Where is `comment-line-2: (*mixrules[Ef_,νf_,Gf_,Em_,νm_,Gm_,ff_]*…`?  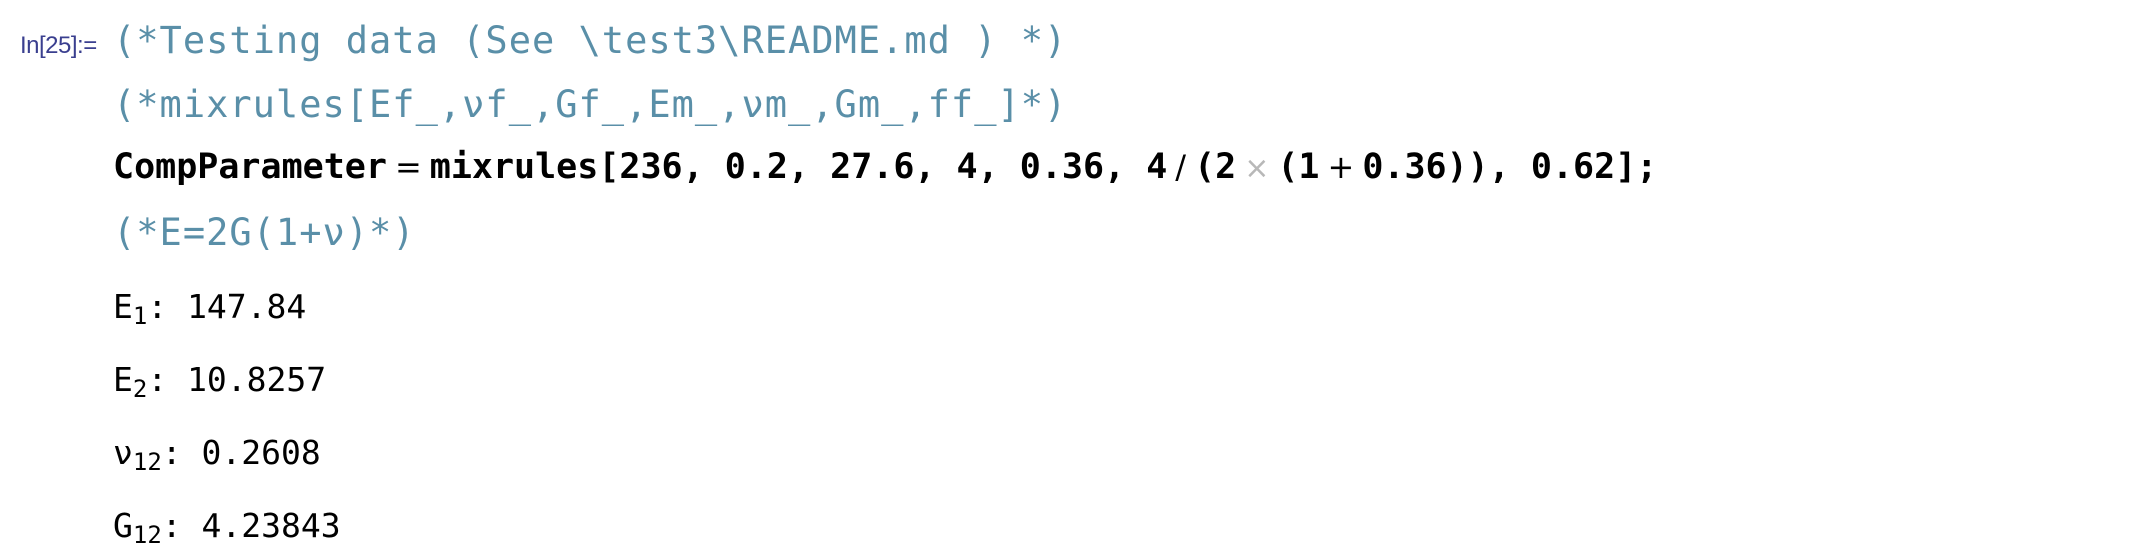 comment-line-2: (*mixrules[Ef_,νf_,Gf_,Em_,νm_,Gm_,ff_]*… is located at coordinates (590, 104).